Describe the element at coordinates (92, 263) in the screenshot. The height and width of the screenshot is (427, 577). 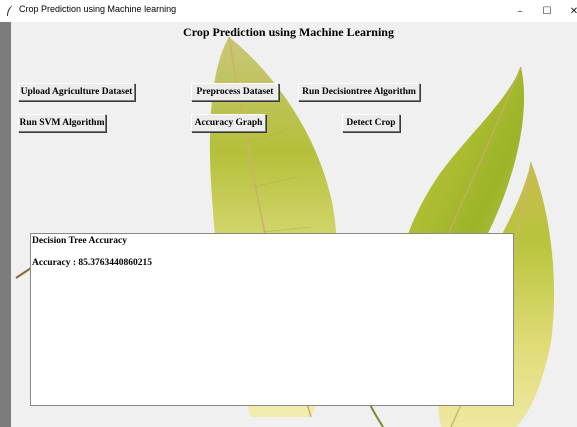
I see `output-line-accuracy: Accuracy : 85.3763440860215` at that location.